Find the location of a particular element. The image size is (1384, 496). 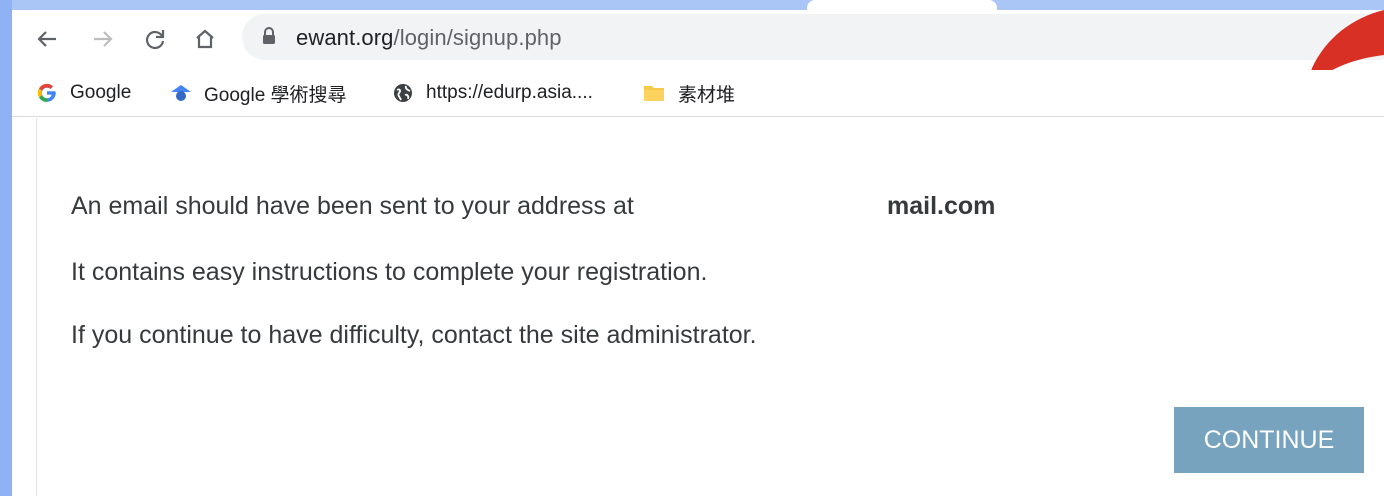

reload-icon is located at coordinates (155, 40).